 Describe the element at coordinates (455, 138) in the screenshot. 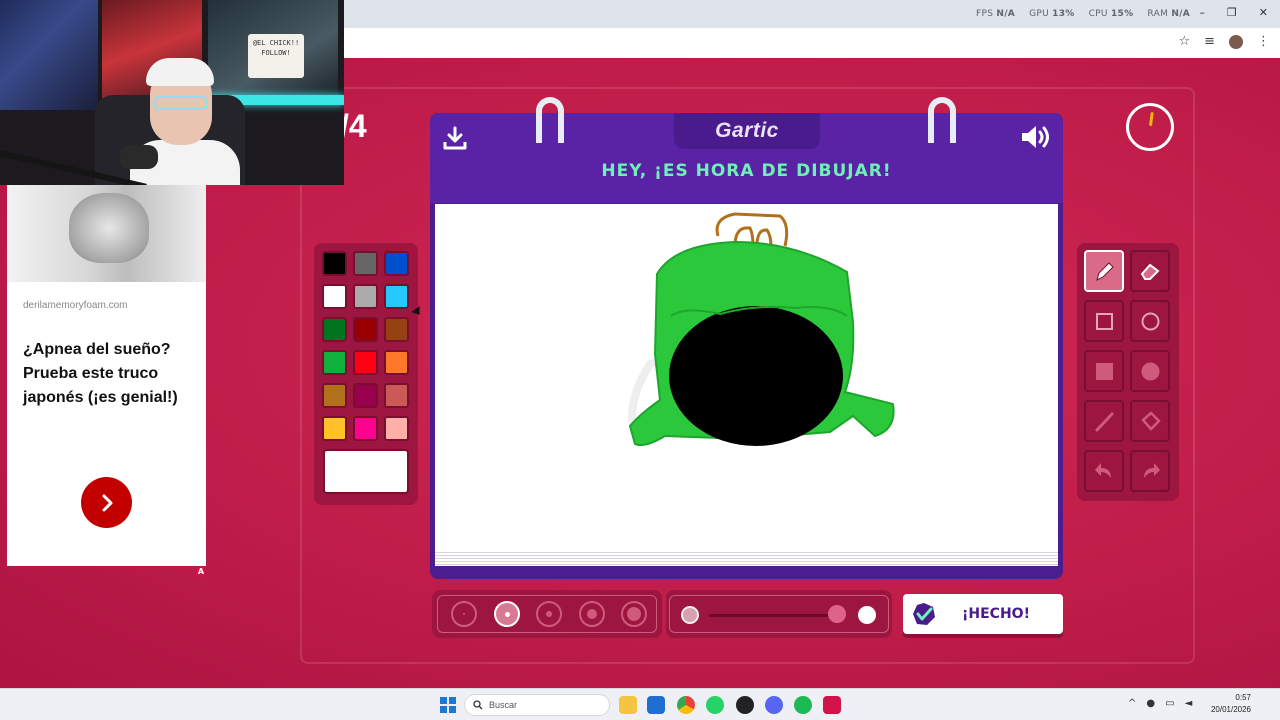

I see `download-icon` at that location.